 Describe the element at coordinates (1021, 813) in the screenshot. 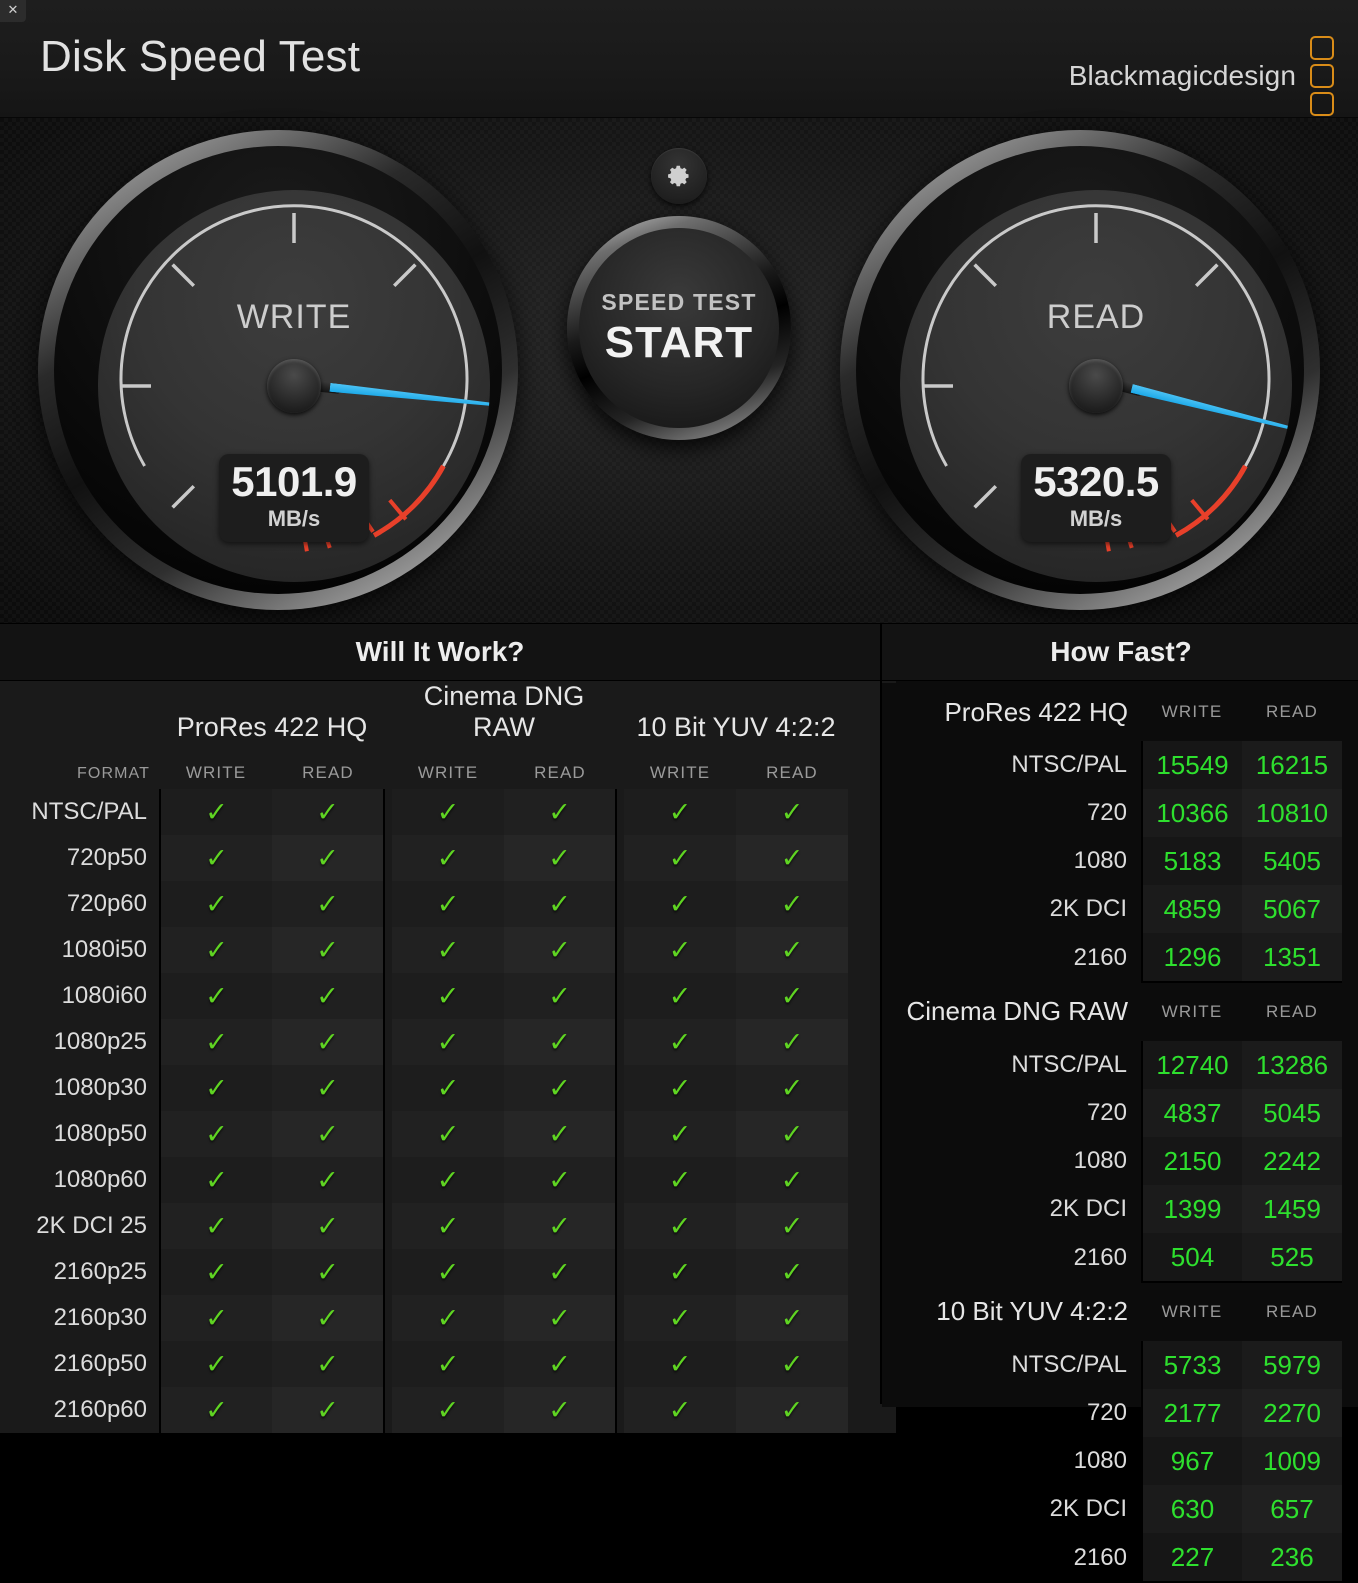

I see `resolution-label: 720` at that location.